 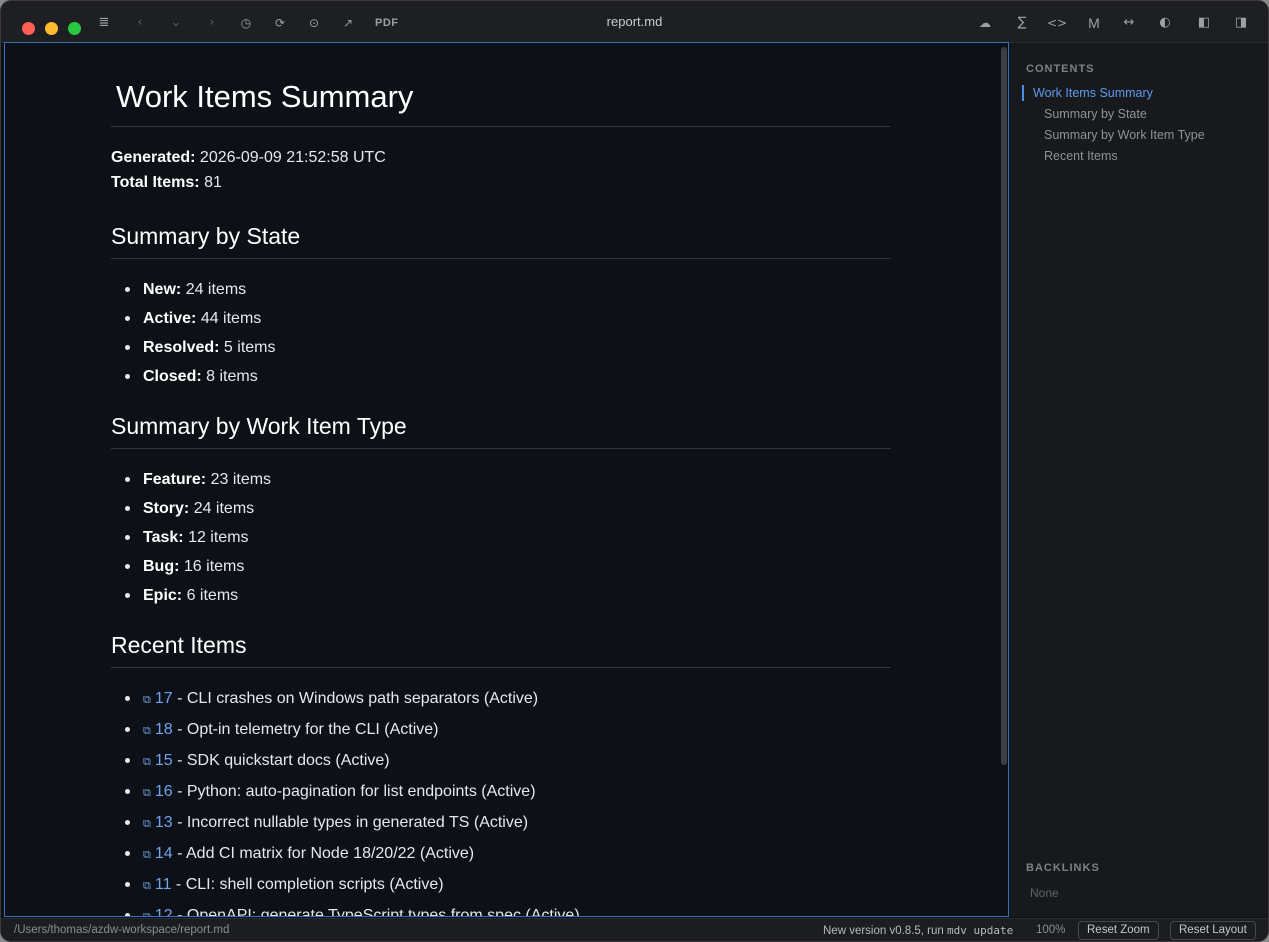 I want to click on toc-item-work-items-summary: Work Items Summary, so click(x=1087, y=93).